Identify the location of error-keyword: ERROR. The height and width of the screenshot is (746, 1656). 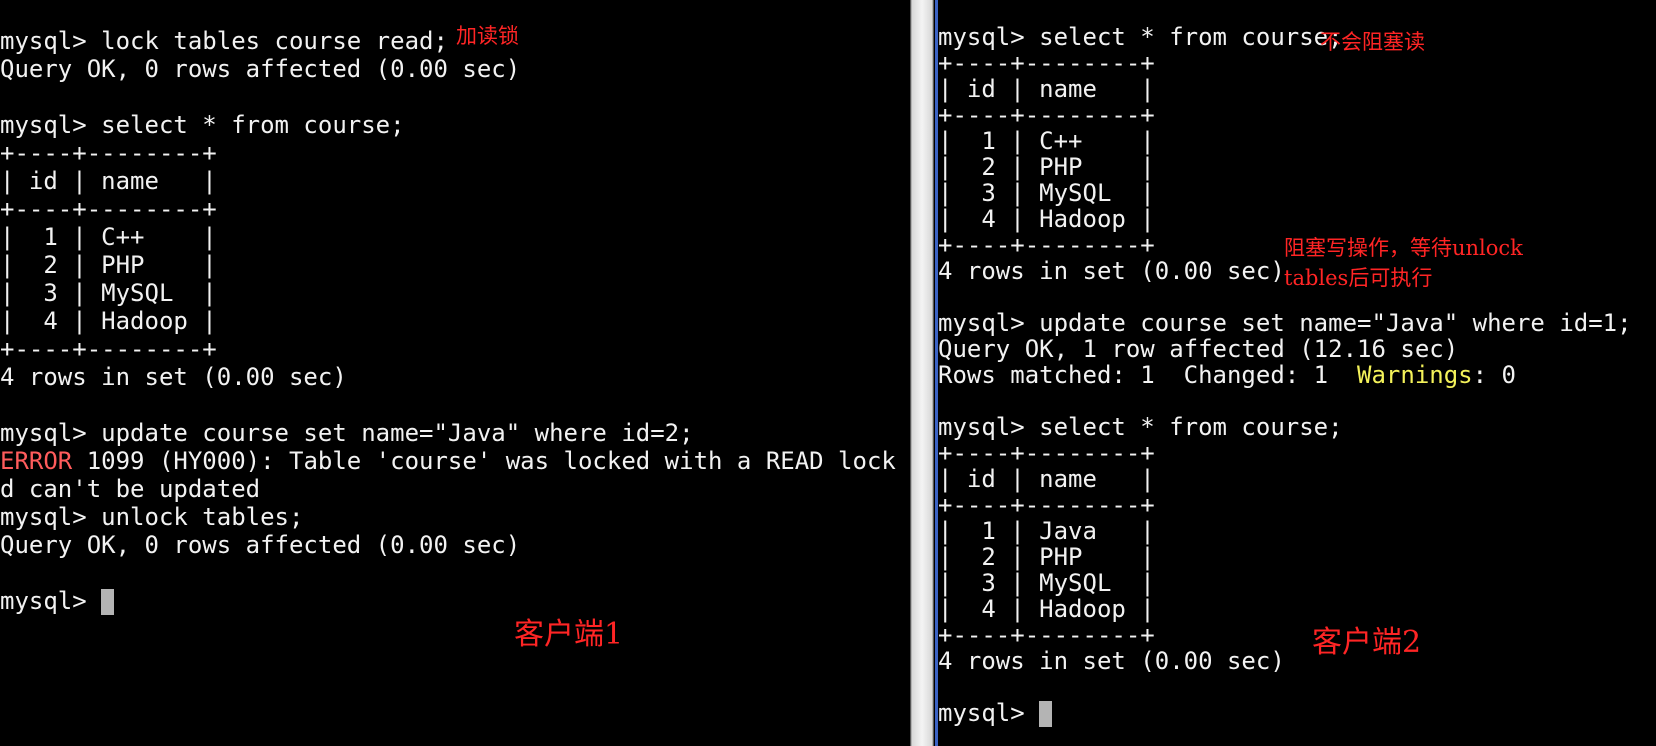
(36, 461).